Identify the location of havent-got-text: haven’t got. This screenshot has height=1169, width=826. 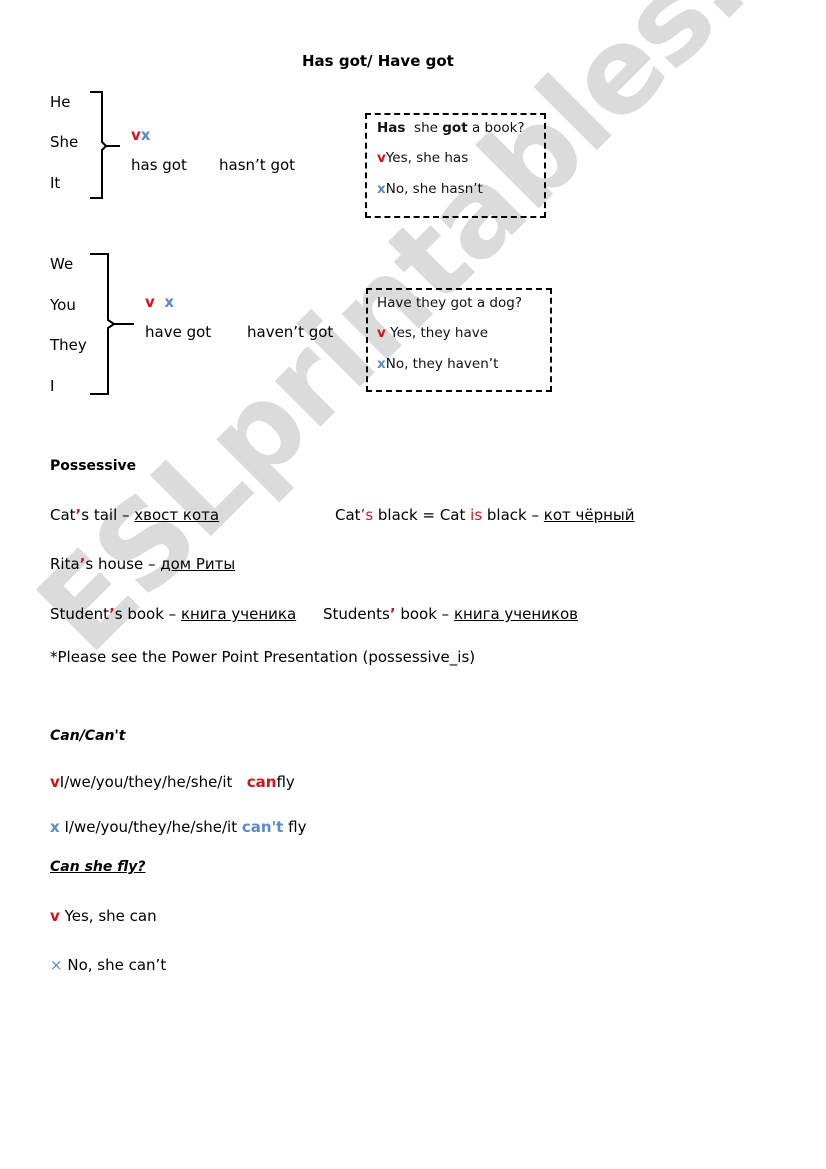
(290, 332).